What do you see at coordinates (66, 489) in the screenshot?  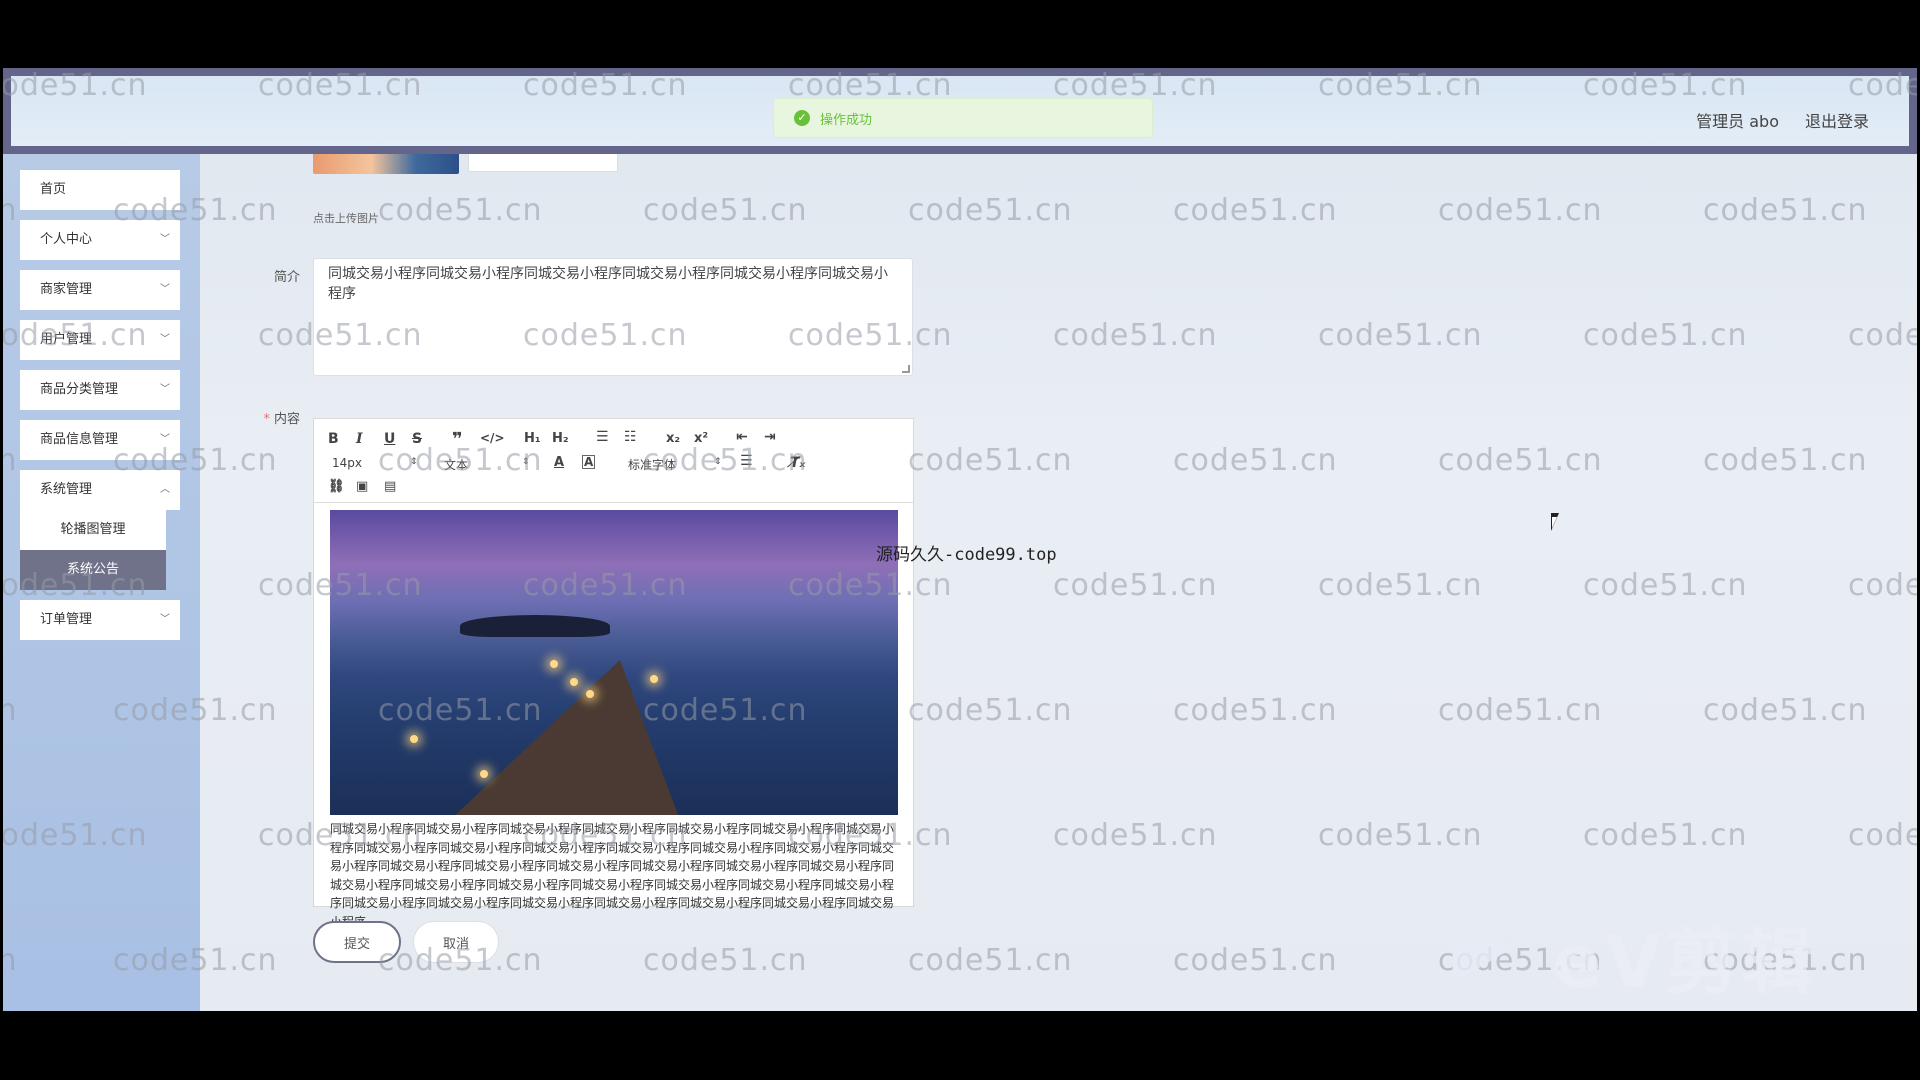 I see `sidebar-item-label: 系统管理` at bounding box center [66, 489].